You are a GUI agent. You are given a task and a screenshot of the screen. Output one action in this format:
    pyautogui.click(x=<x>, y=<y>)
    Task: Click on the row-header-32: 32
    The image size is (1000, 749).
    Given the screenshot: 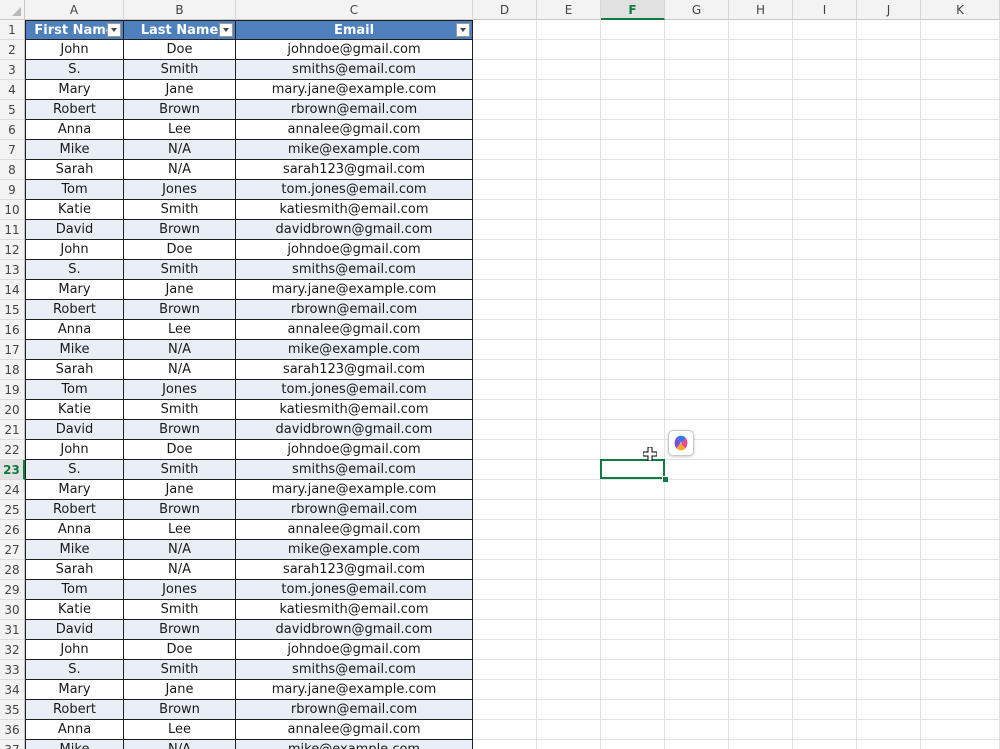 What is the action you would take?
    pyautogui.click(x=12, y=650)
    